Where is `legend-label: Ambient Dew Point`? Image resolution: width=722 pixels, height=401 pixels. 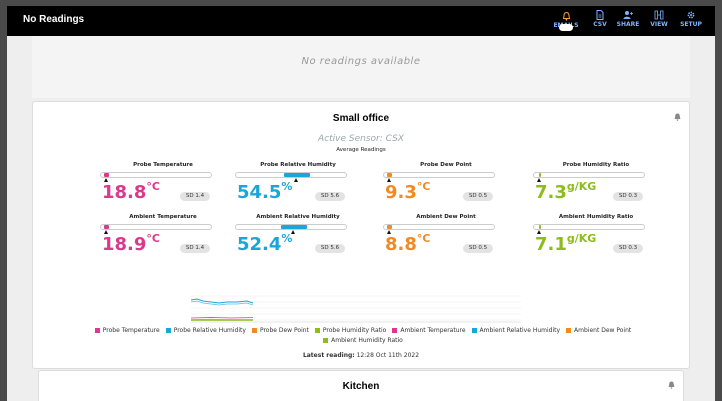 legend-label: Ambient Dew Point is located at coordinates (603, 330).